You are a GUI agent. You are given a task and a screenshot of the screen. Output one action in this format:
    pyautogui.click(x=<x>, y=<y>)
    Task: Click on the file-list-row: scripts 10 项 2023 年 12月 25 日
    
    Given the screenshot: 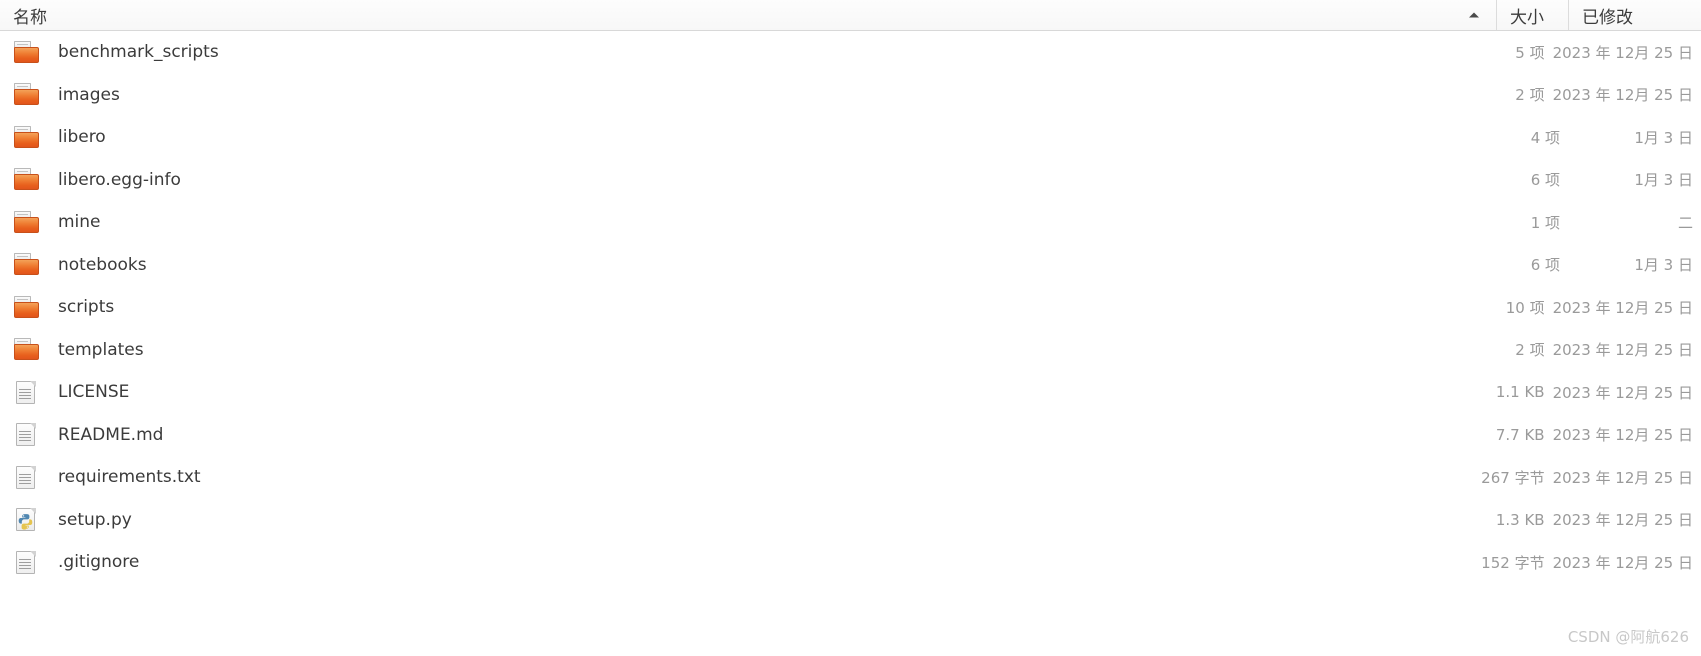 What is the action you would take?
    pyautogui.click(x=850, y=307)
    